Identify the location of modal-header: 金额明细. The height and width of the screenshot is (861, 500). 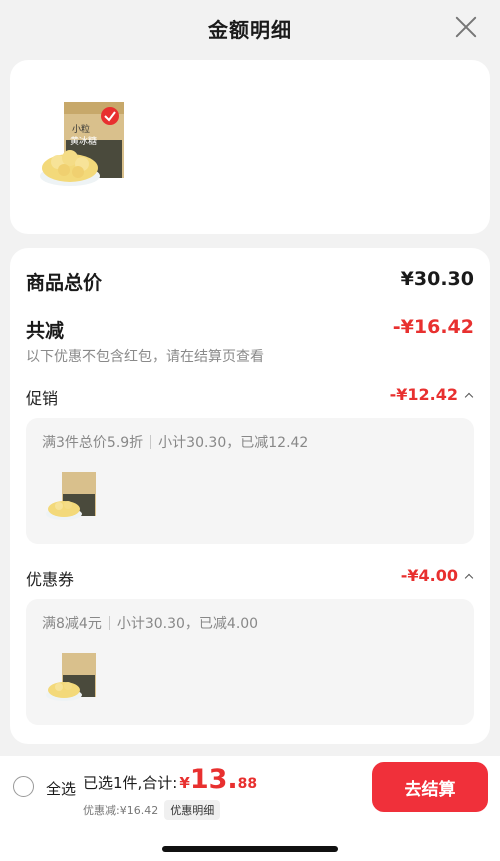
(250, 28).